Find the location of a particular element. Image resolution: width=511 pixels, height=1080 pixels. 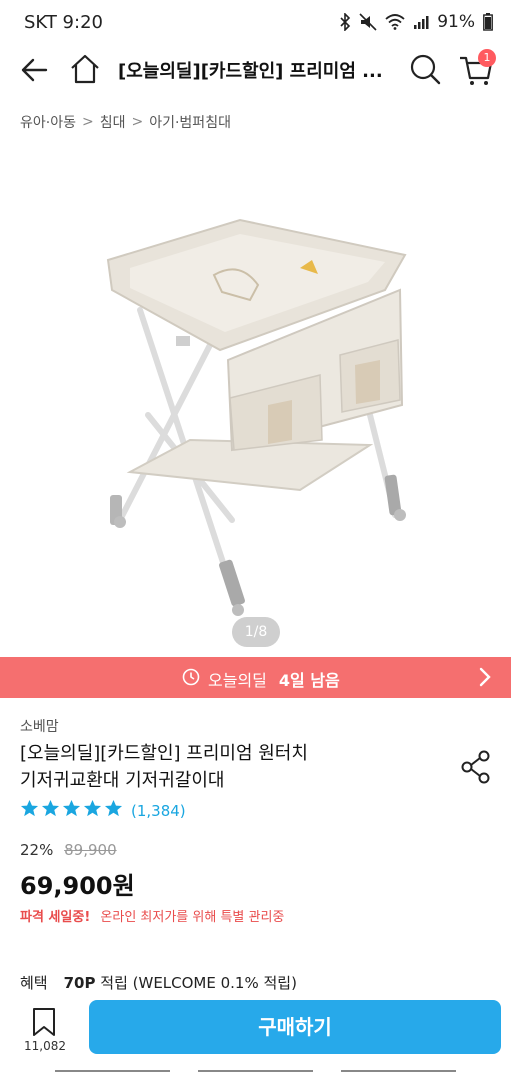

benefit-row: 혜택 70P 적립 (WELCOME 0.1% 적립) is located at coordinates (158, 982).